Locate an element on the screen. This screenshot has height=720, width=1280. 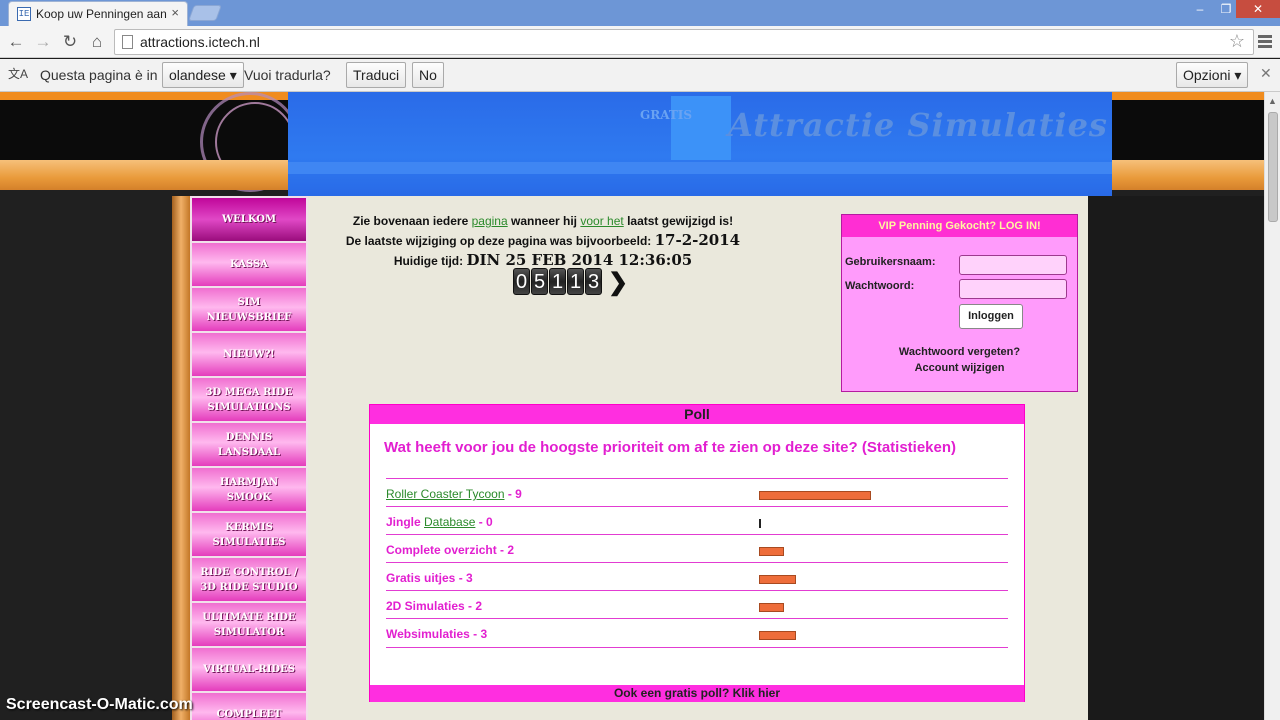
forward-icon: → is located at coordinates (43, 42).